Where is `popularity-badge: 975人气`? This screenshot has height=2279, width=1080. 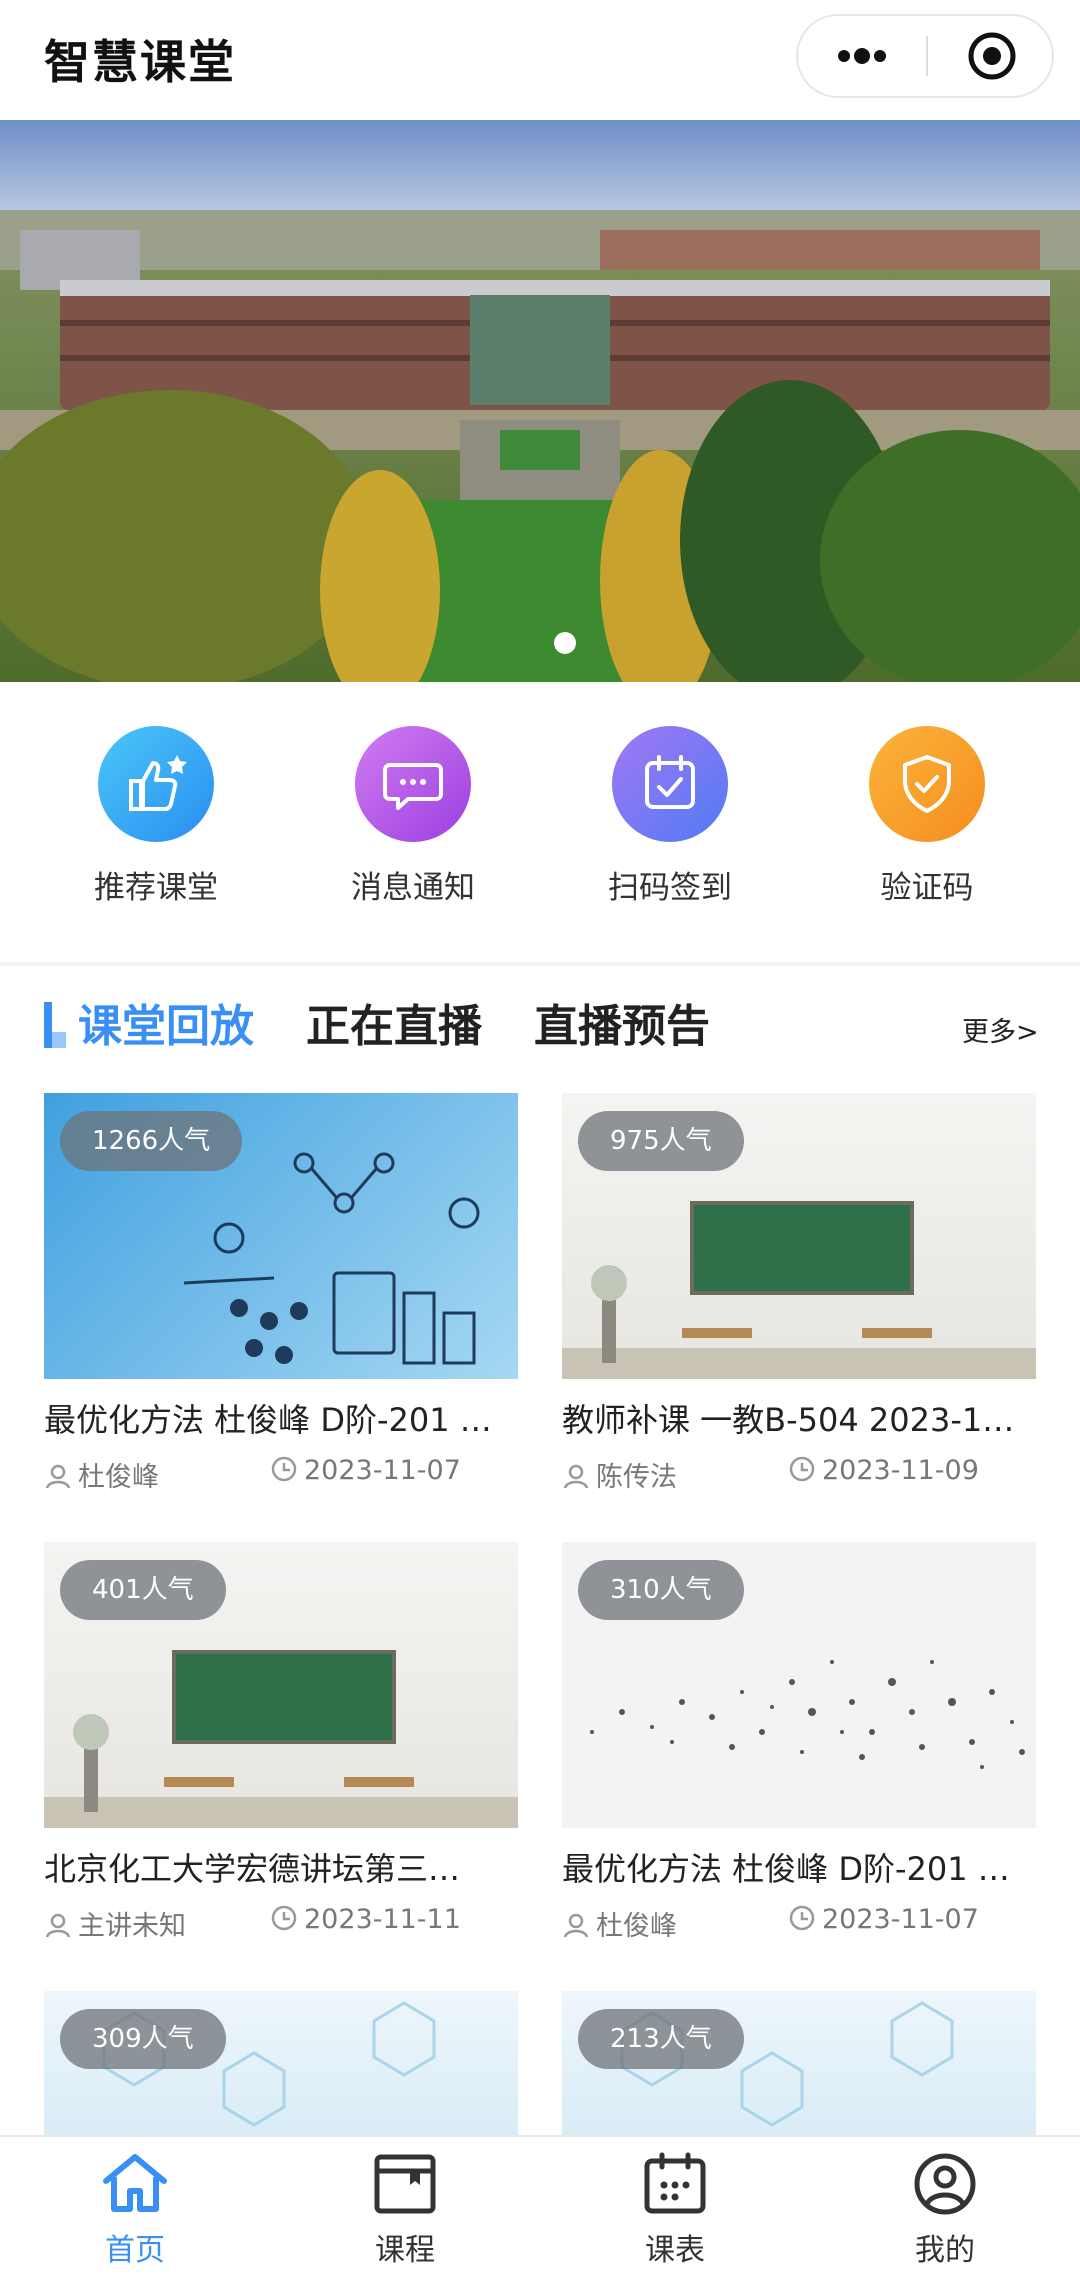 popularity-badge: 975人气 is located at coordinates (661, 1141).